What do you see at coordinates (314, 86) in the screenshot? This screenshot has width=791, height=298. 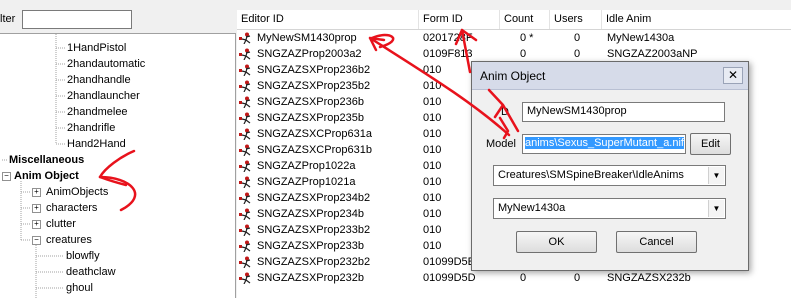 I see `cell-editor-id: SNGZAZSXProp235b2` at bounding box center [314, 86].